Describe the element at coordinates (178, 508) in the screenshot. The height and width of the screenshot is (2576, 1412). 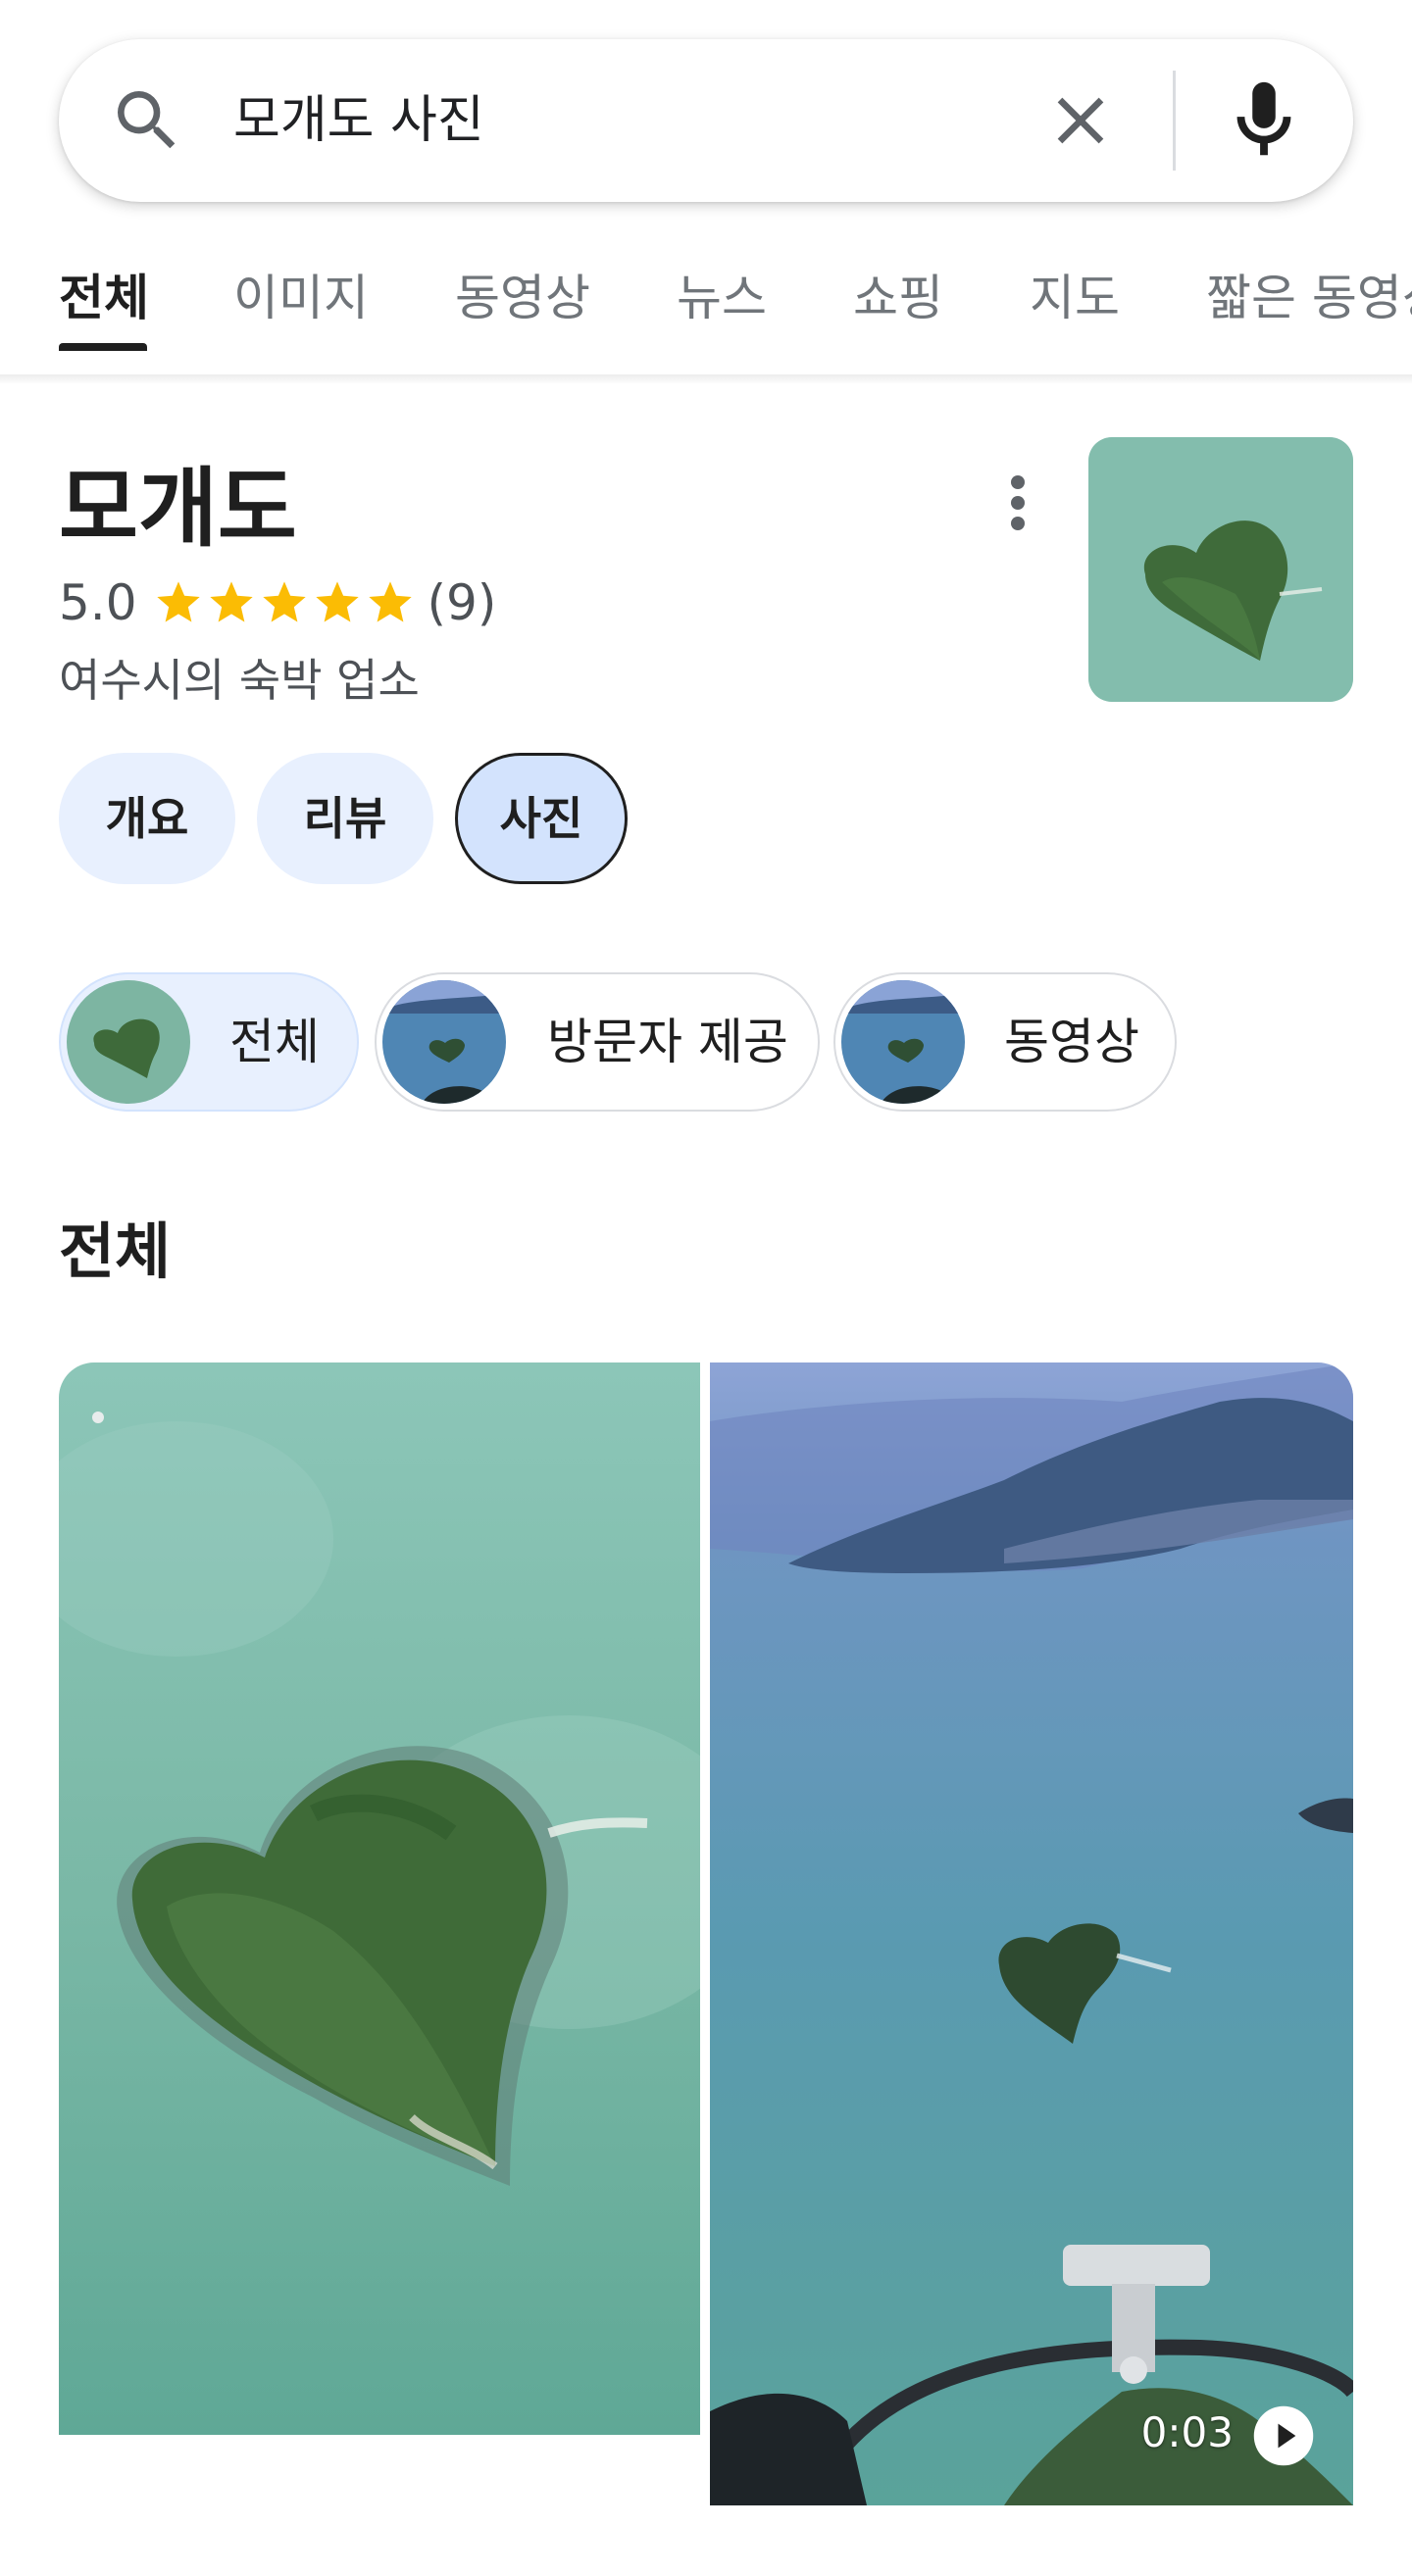
I see `entity-title: 모개도` at that location.